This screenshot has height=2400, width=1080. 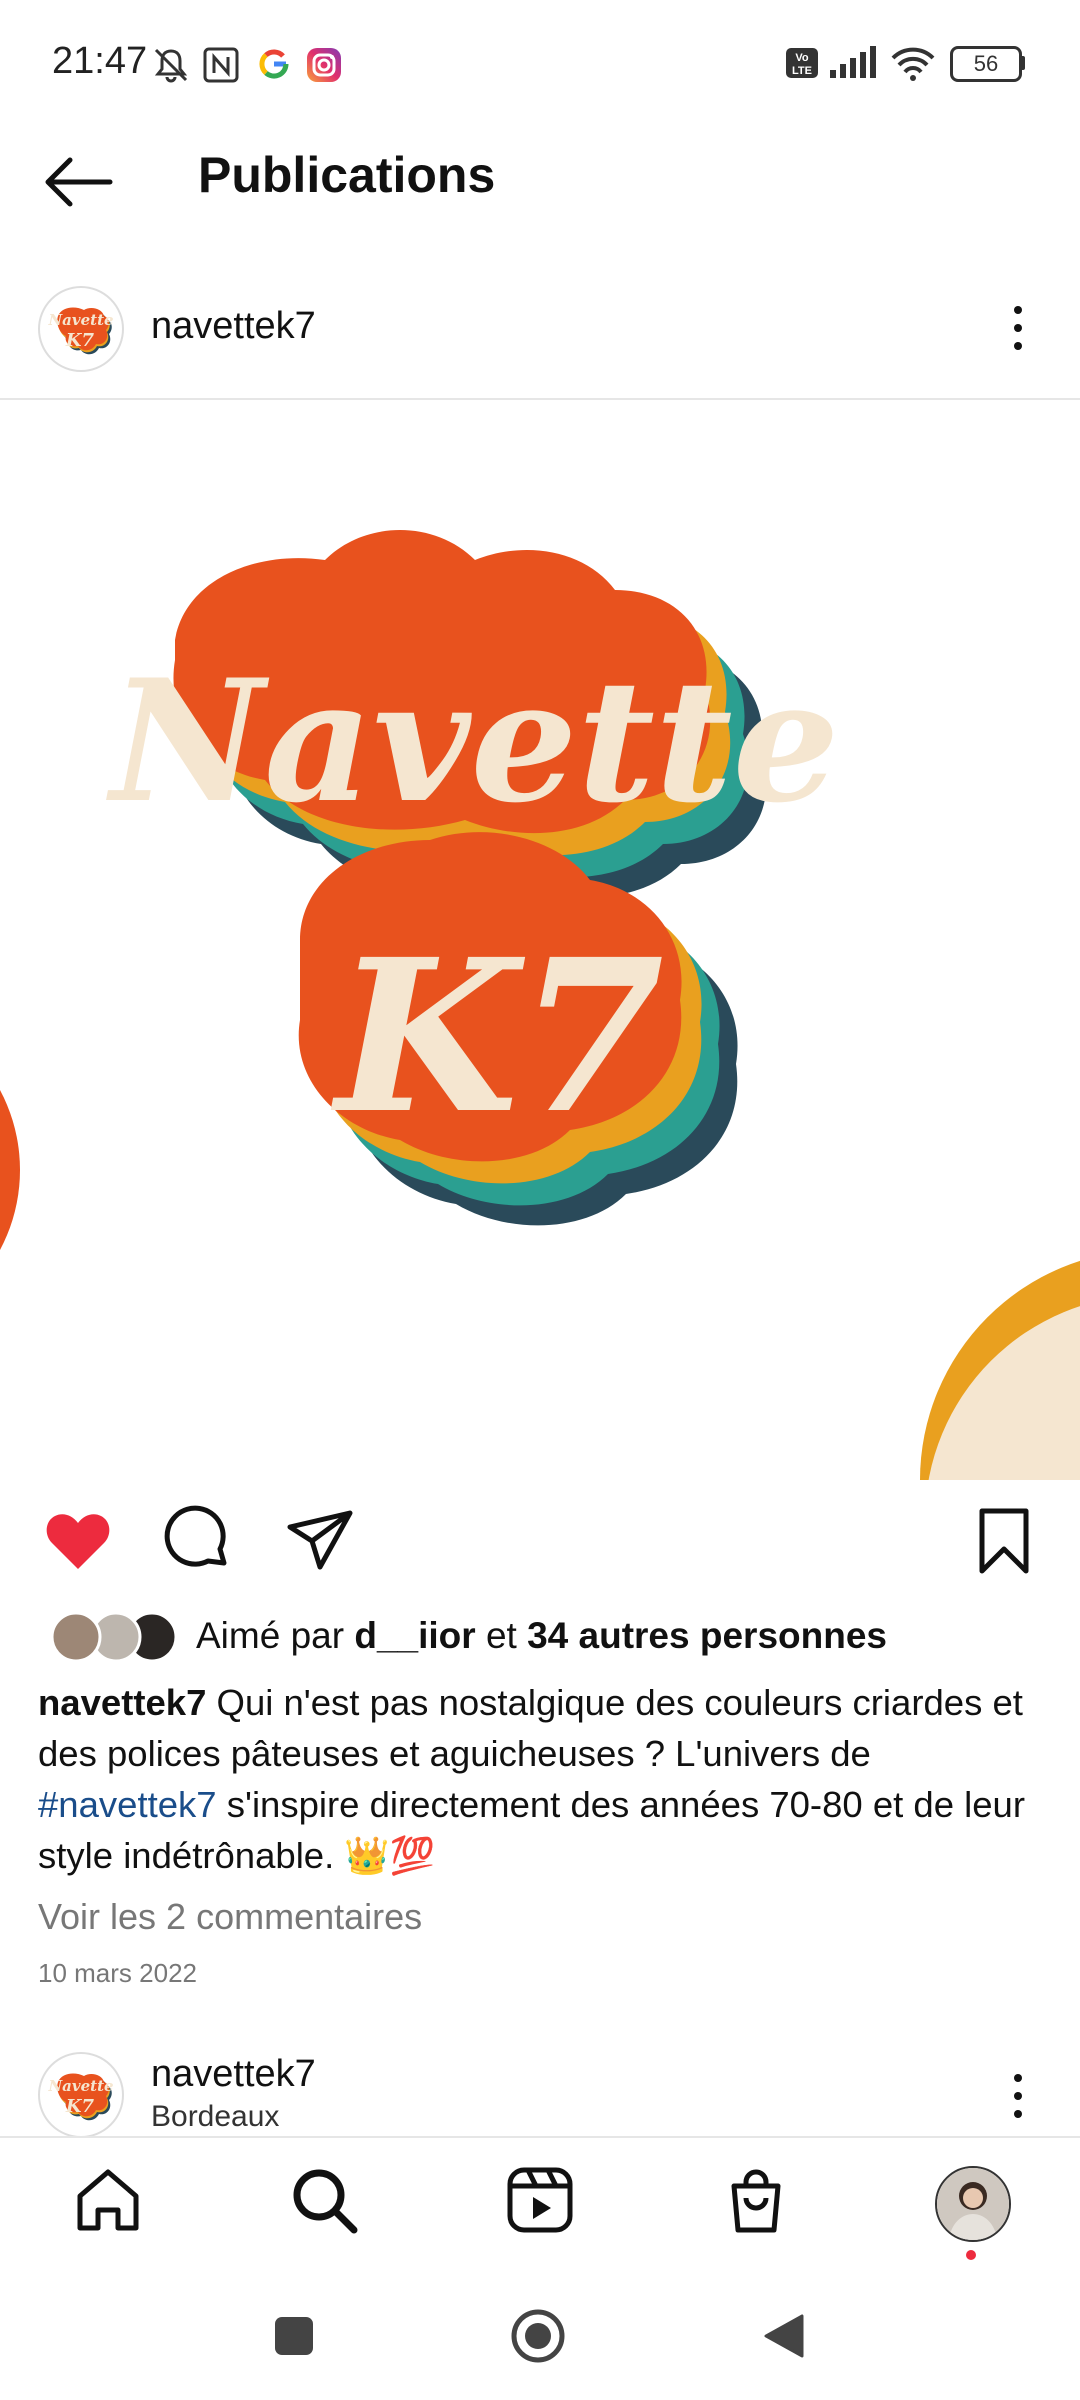 I want to click on search-icon, so click(x=324, y=2200).